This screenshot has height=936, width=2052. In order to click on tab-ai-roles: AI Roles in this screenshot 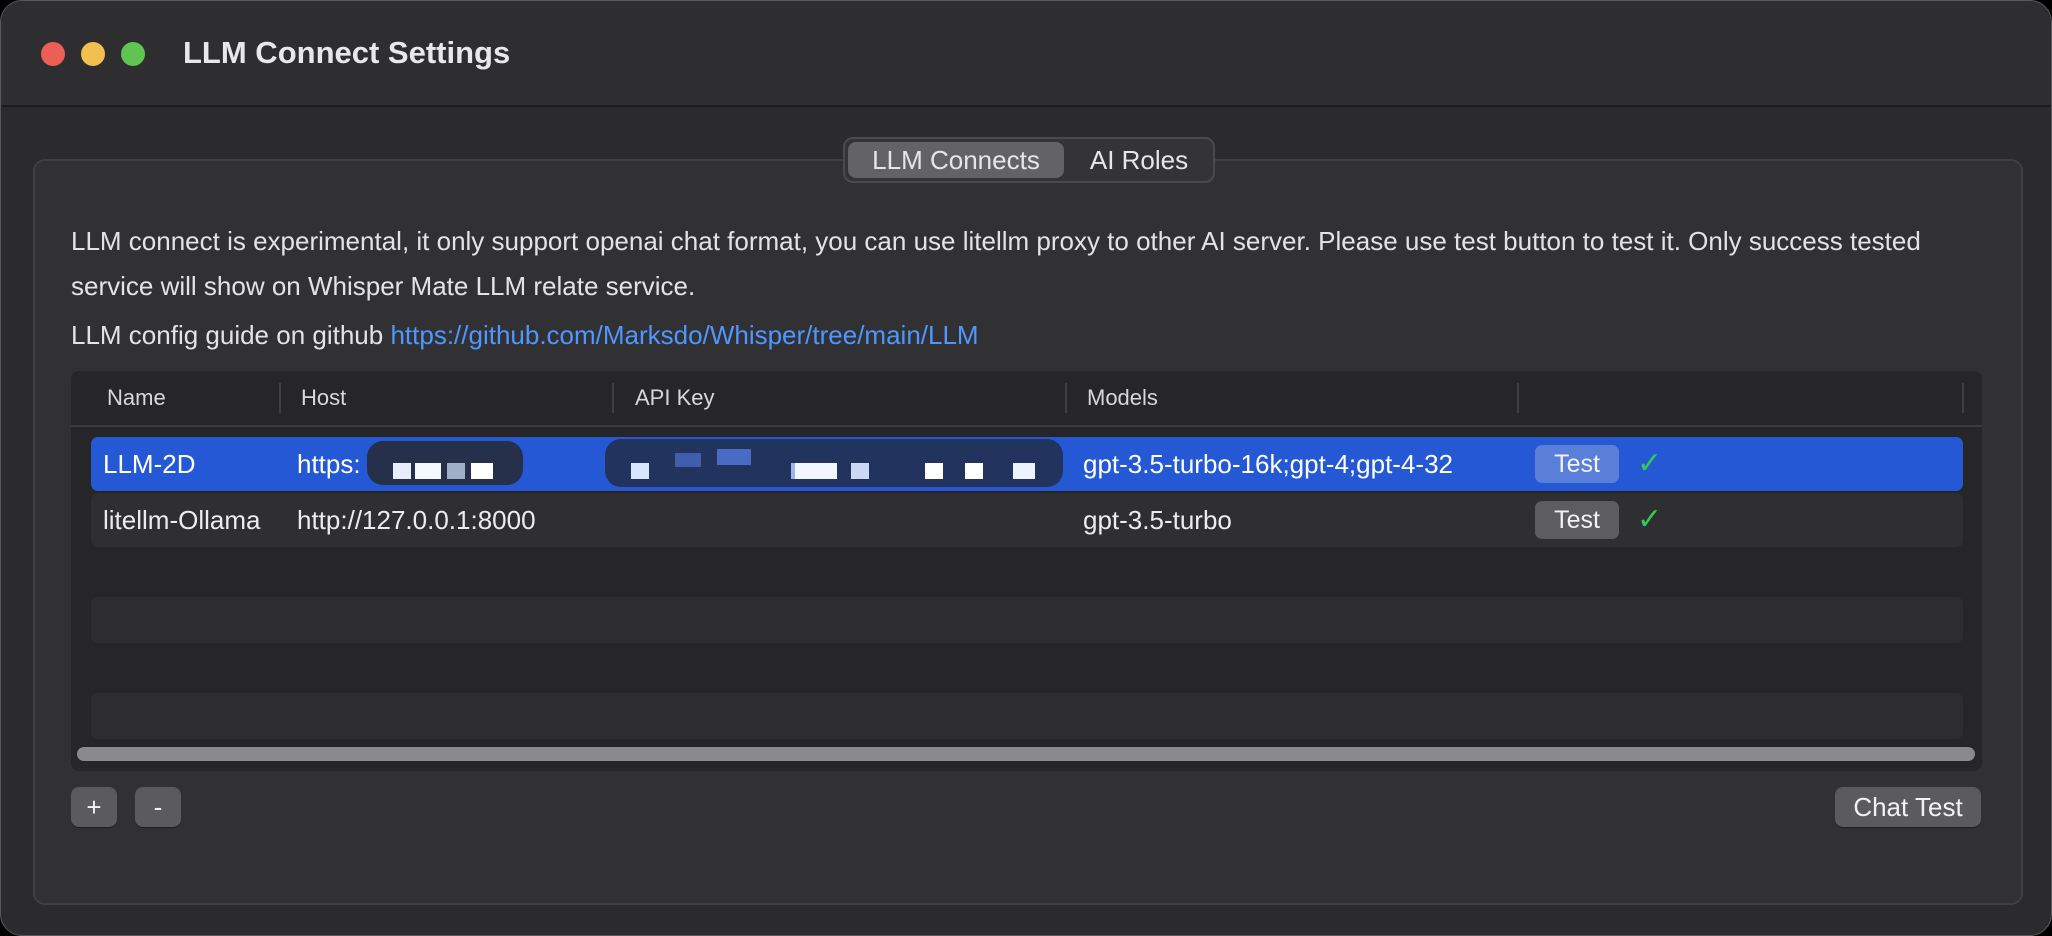, I will do `click(1139, 160)`.